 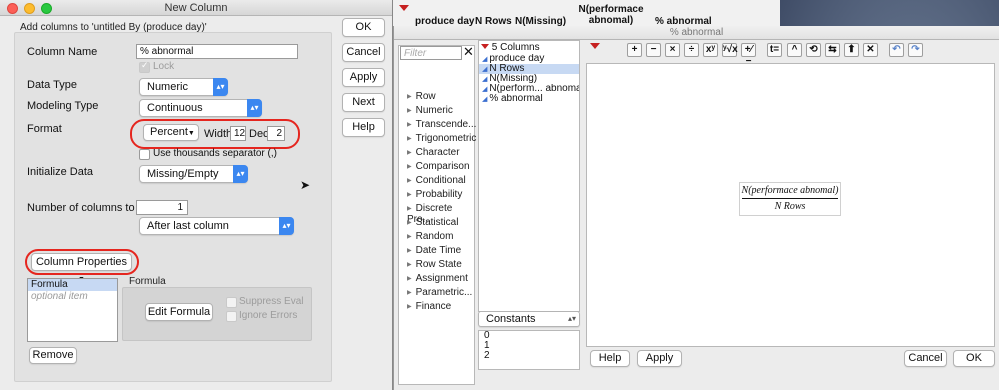 I want to click on constants-select-value: Constants, so click(x=511, y=319).